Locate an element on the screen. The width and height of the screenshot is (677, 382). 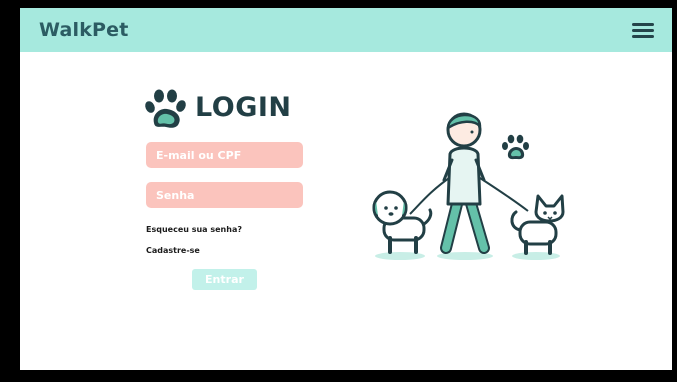
top-bar: WalkPet is located at coordinates (346, 30).